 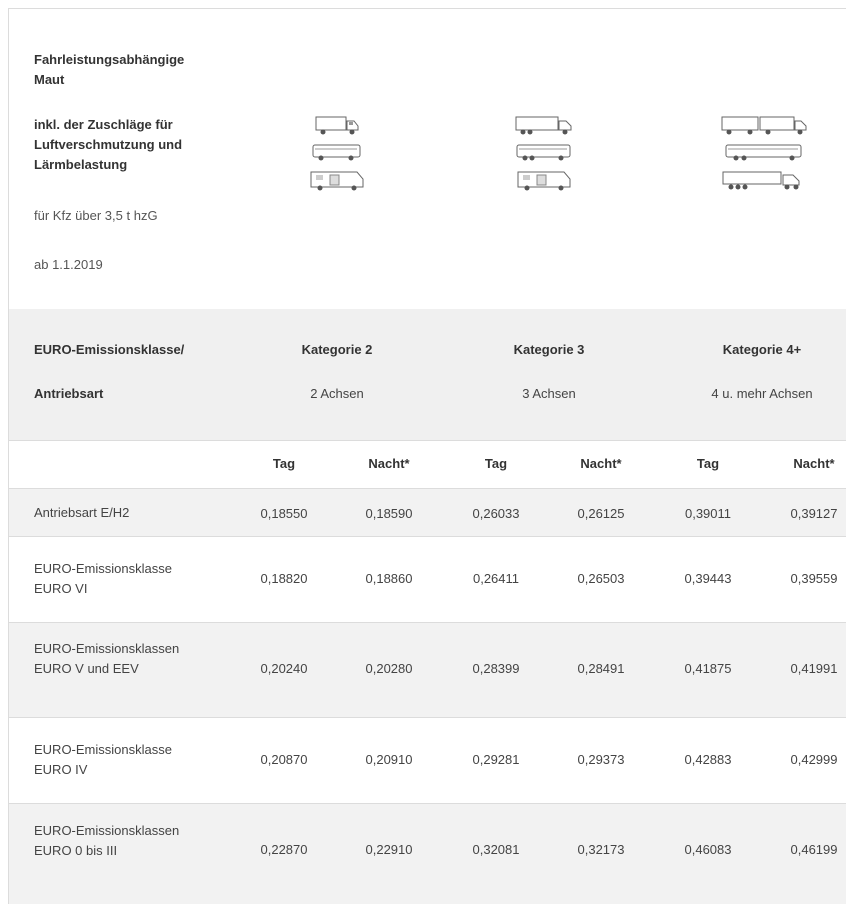 What do you see at coordinates (762, 393) in the screenshot?
I see `category-4-axles: 4 u. mehr Achsen` at bounding box center [762, 393].